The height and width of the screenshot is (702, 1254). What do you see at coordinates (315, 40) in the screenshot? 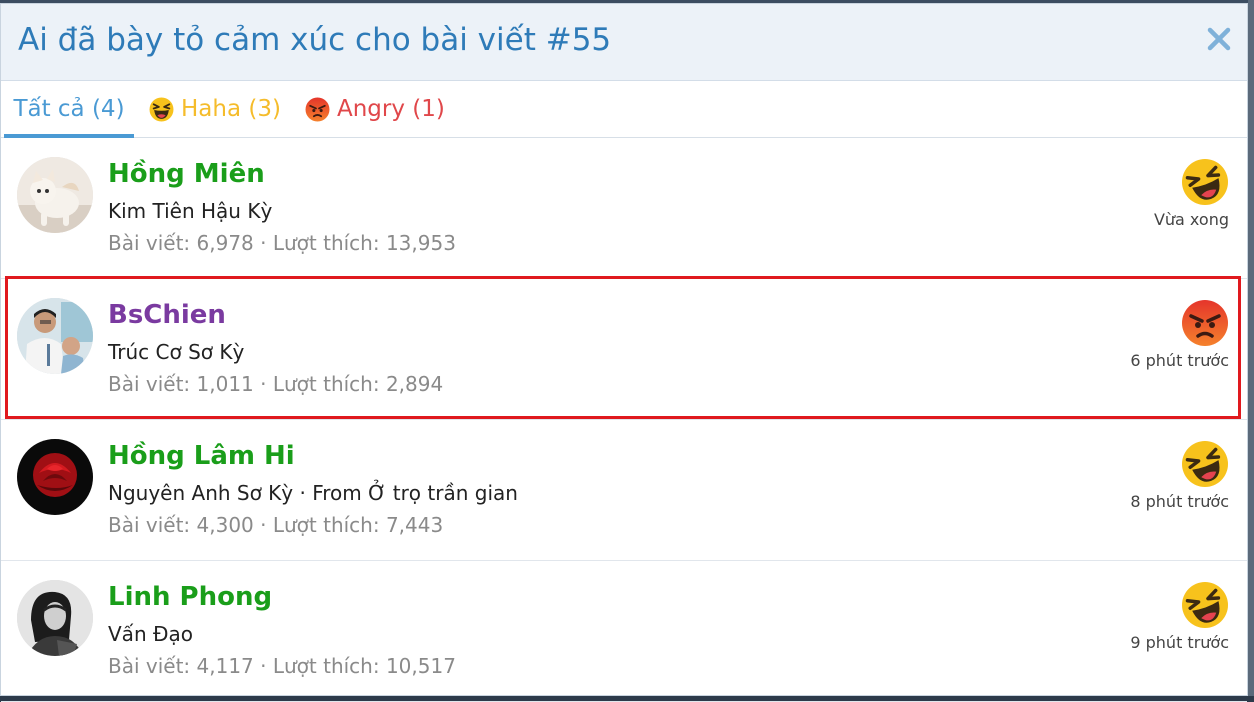
I see `dialog-title: Ai đã bày tỏ cảm xúc cho bài viết #55` at bounding box center [315, 40].